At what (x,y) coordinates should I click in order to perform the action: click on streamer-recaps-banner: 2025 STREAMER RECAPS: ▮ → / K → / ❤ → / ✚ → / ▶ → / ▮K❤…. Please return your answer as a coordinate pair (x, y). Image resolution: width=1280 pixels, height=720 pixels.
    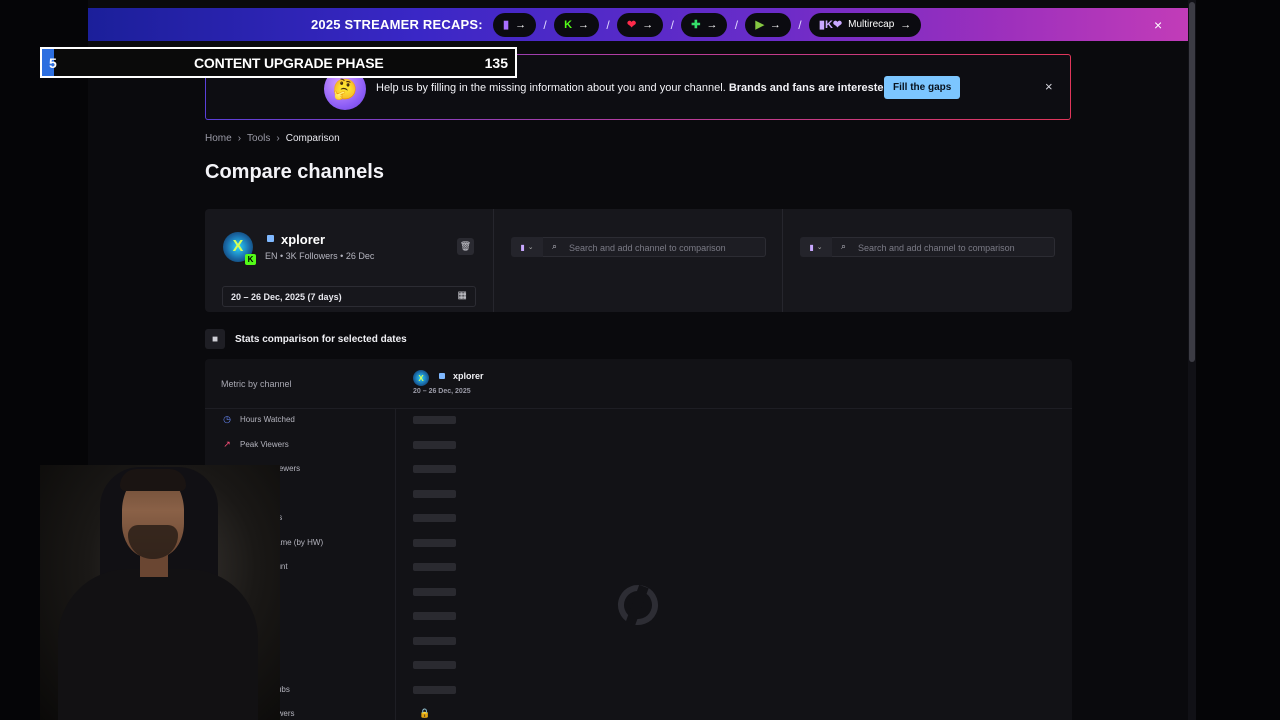
    Looking at the image, I should click on (638, 24).